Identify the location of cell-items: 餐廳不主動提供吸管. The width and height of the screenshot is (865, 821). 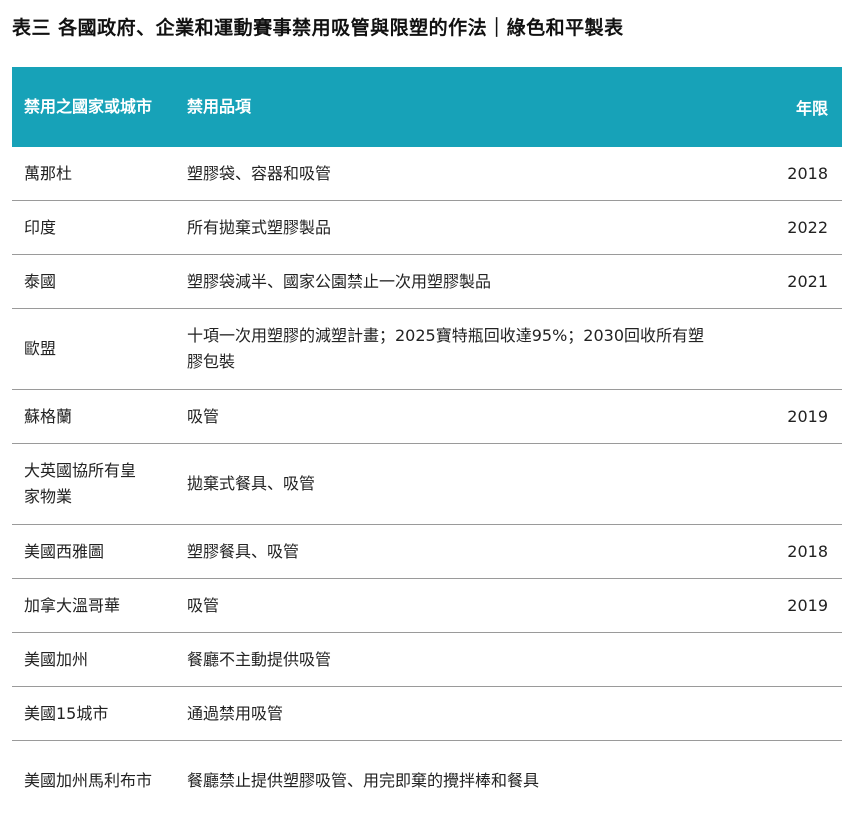
(259, 659).